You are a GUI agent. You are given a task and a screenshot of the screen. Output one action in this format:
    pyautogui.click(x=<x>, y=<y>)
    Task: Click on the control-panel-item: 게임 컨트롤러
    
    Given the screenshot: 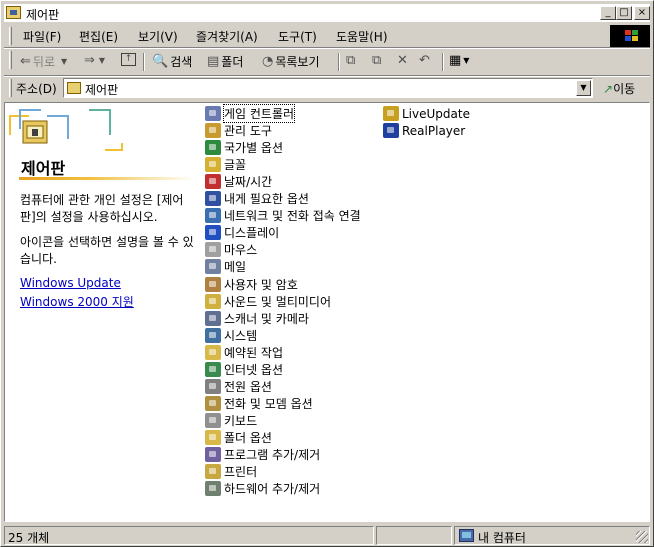 What is the action you would take?
    pyautogui.click(x=250, y=113)
    